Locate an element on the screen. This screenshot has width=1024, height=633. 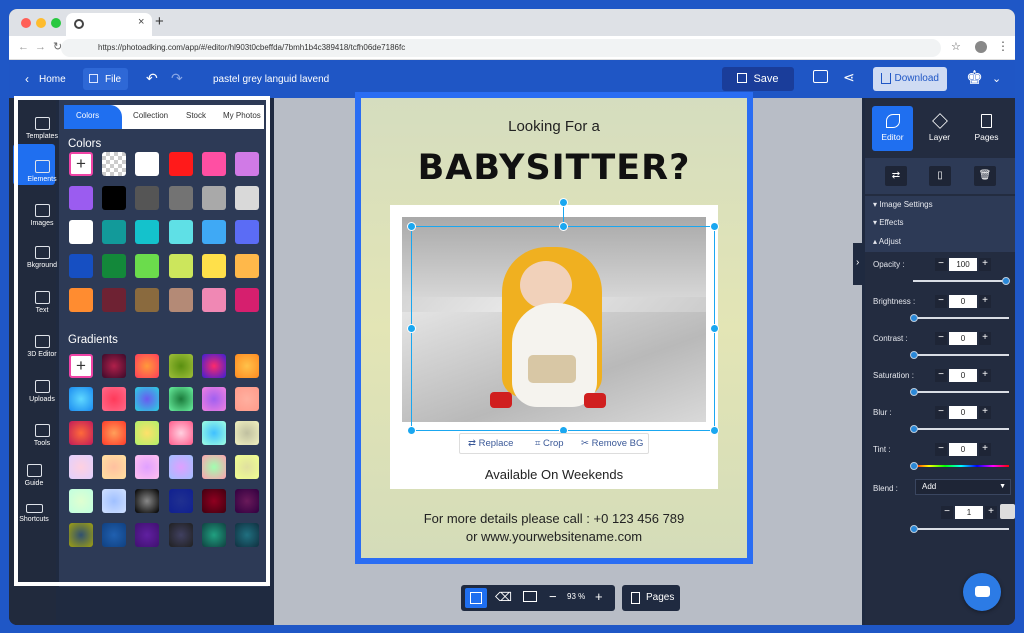
blend-color-swatch is located at coordinates (1007, 511).